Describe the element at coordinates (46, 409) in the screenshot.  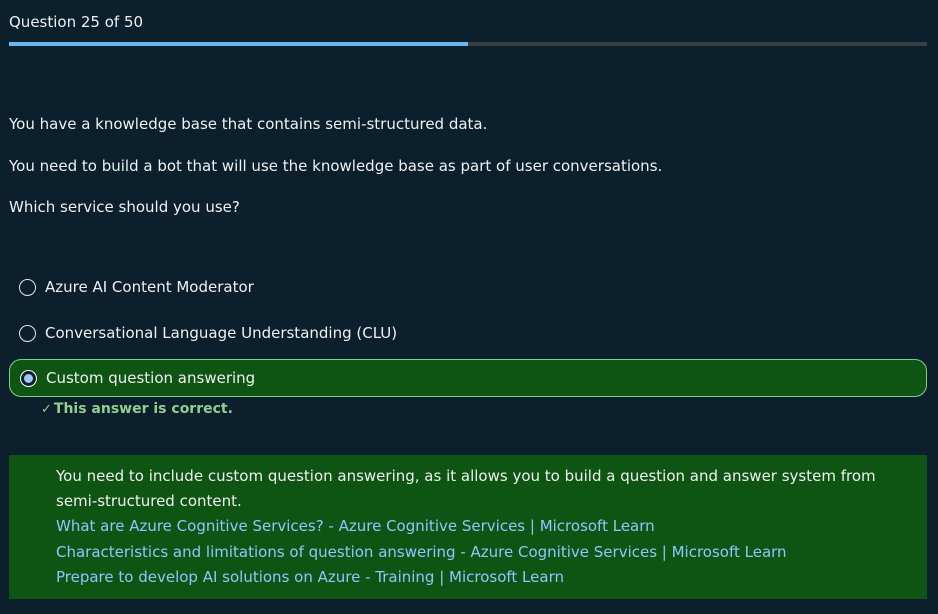
I see `check-icon: ✓` at that location.